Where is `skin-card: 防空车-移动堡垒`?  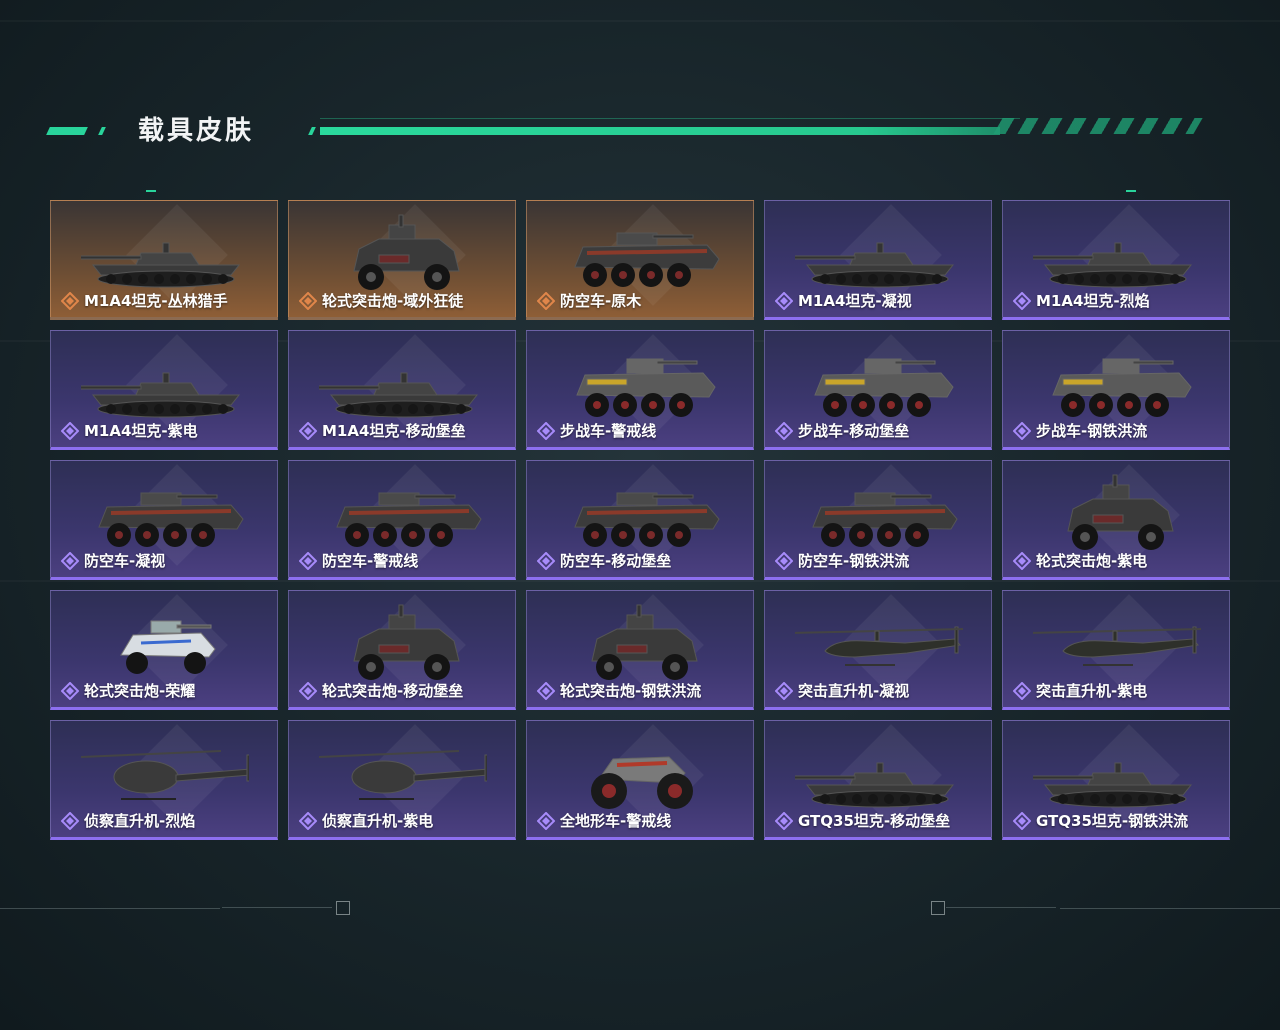 skin-card: 防空车-移动堡垒 is located at coordinates (640, 520).